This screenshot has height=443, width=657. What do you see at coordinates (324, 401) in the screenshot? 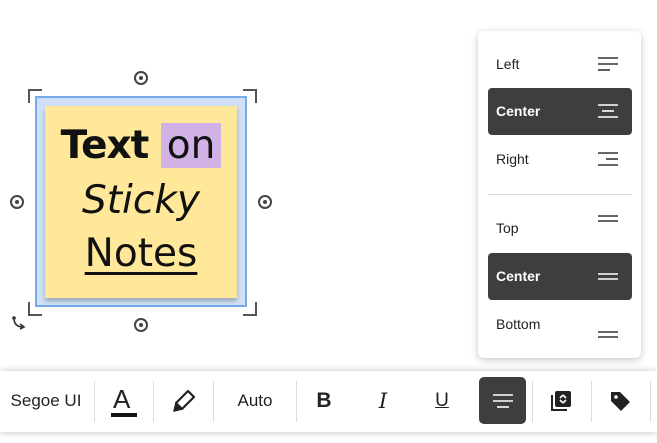
I see `bold-button: B` at bounding box center [324, 401].